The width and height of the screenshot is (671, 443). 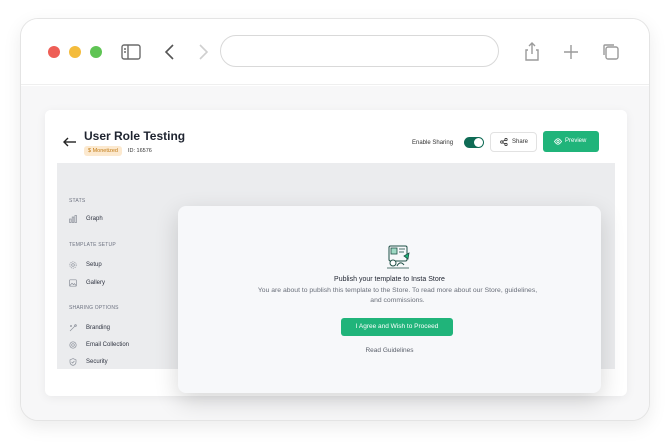 What do you see at coordinates (98, 328) in the screenshot?
I see `sidebar-item-label: Branding` at bounding box center [98, 328].